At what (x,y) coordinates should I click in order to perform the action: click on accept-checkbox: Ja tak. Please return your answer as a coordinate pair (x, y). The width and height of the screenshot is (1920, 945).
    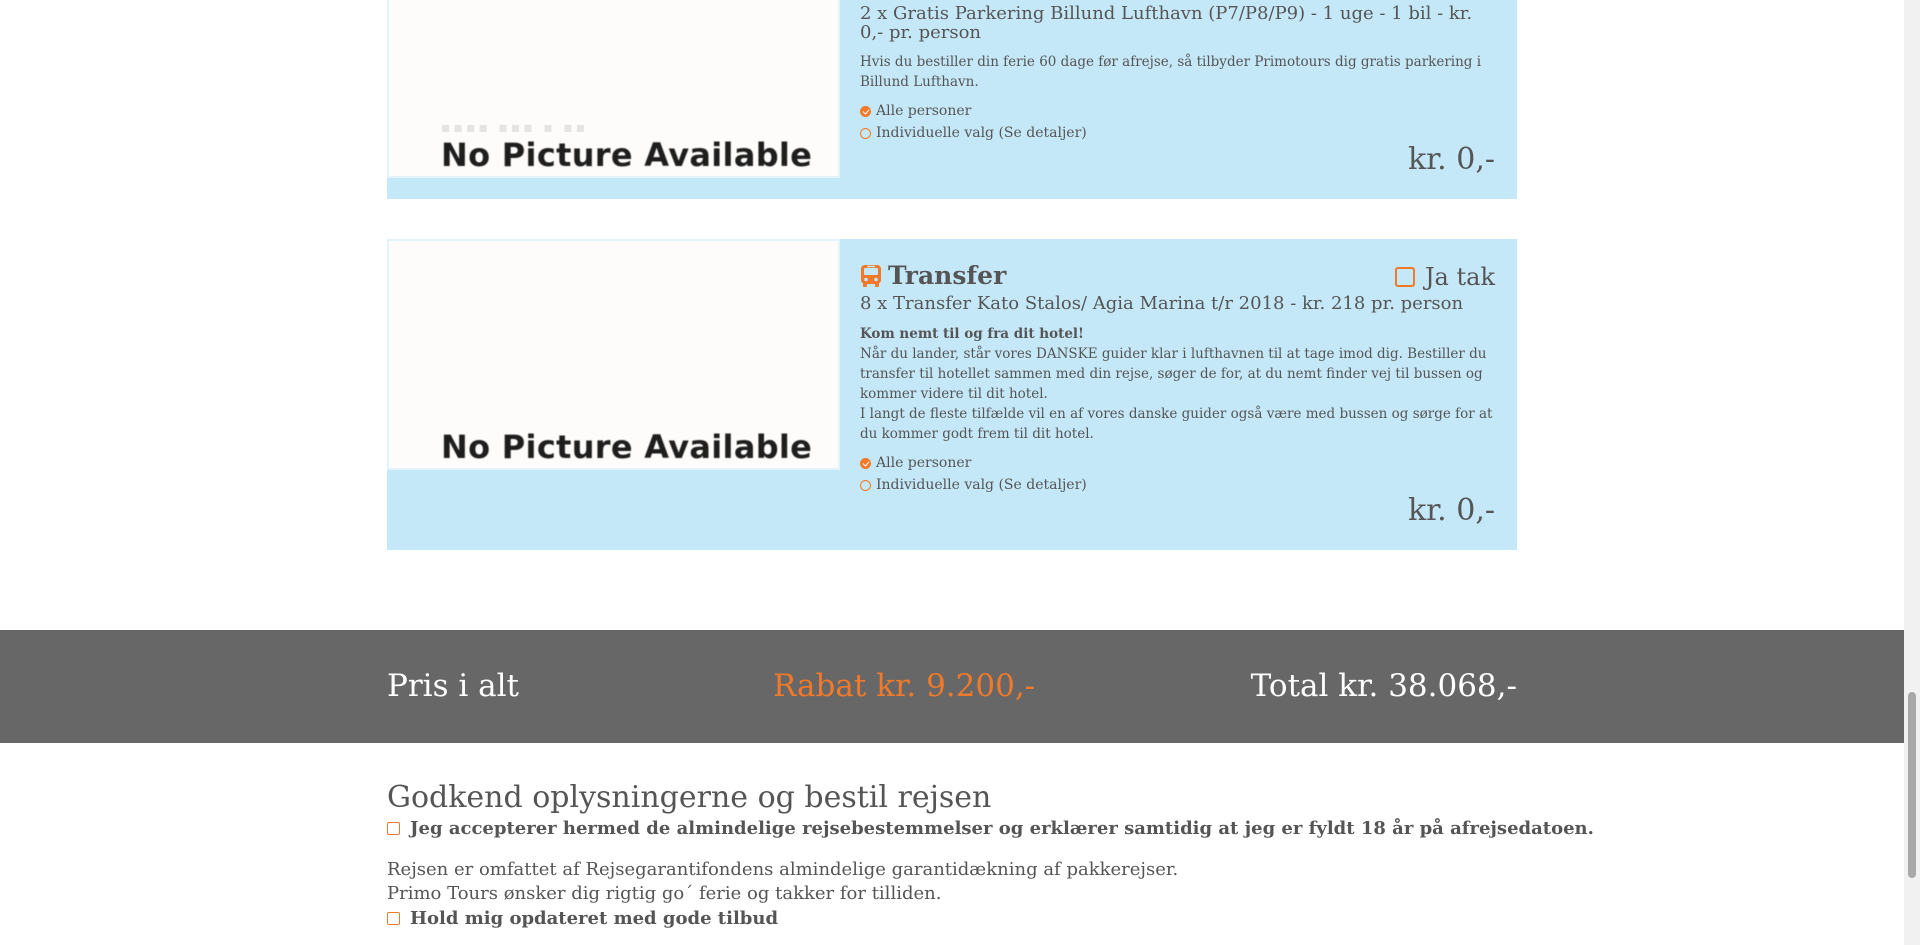
    Looking at the image, I should click on (1444, 277).